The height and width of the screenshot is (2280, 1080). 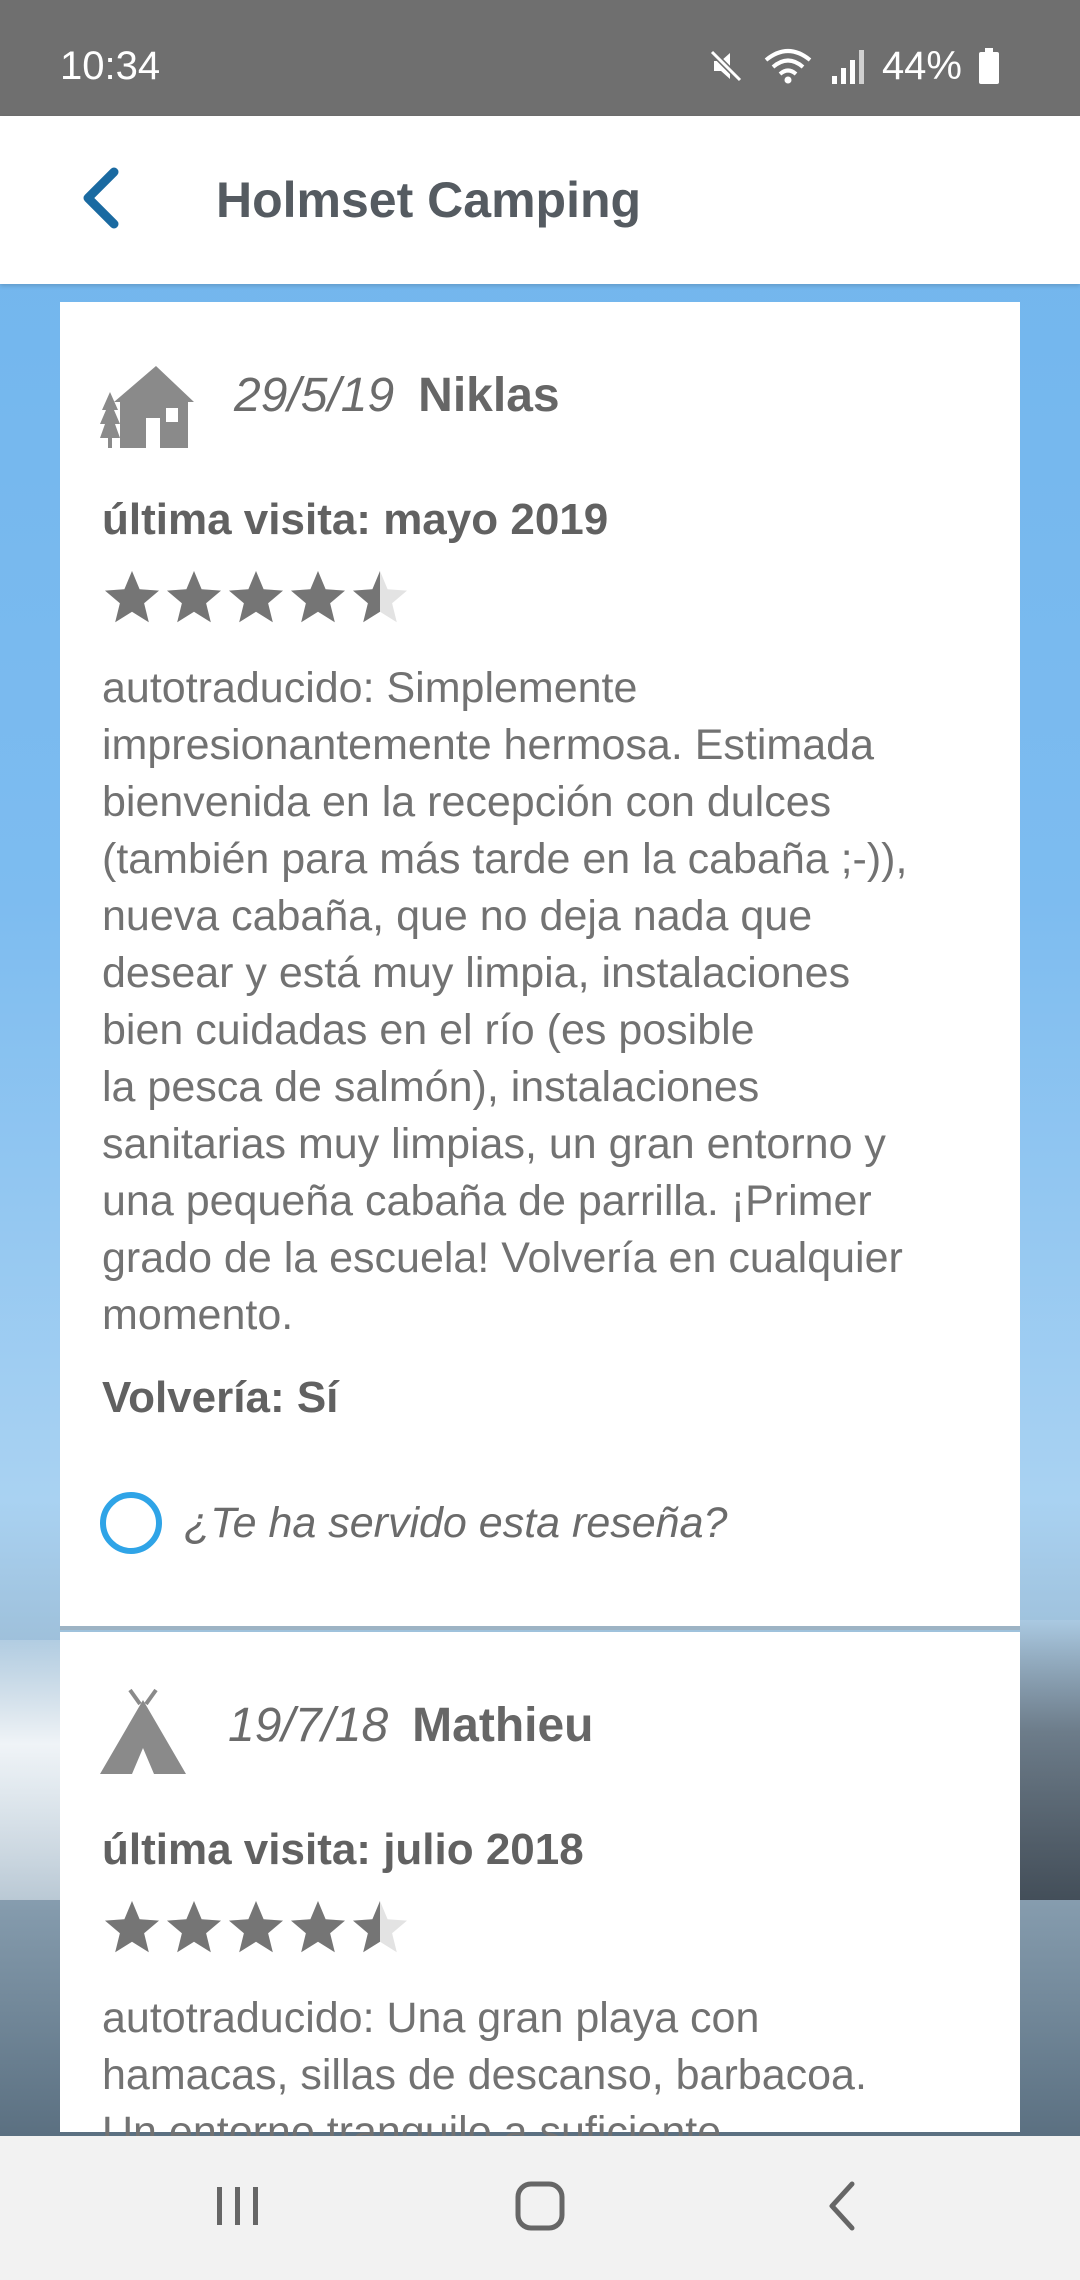 What do you see at coordinates (110, 66) in the screenshot?
I see `status-time: 10:34` at bounding box center [110, 66].